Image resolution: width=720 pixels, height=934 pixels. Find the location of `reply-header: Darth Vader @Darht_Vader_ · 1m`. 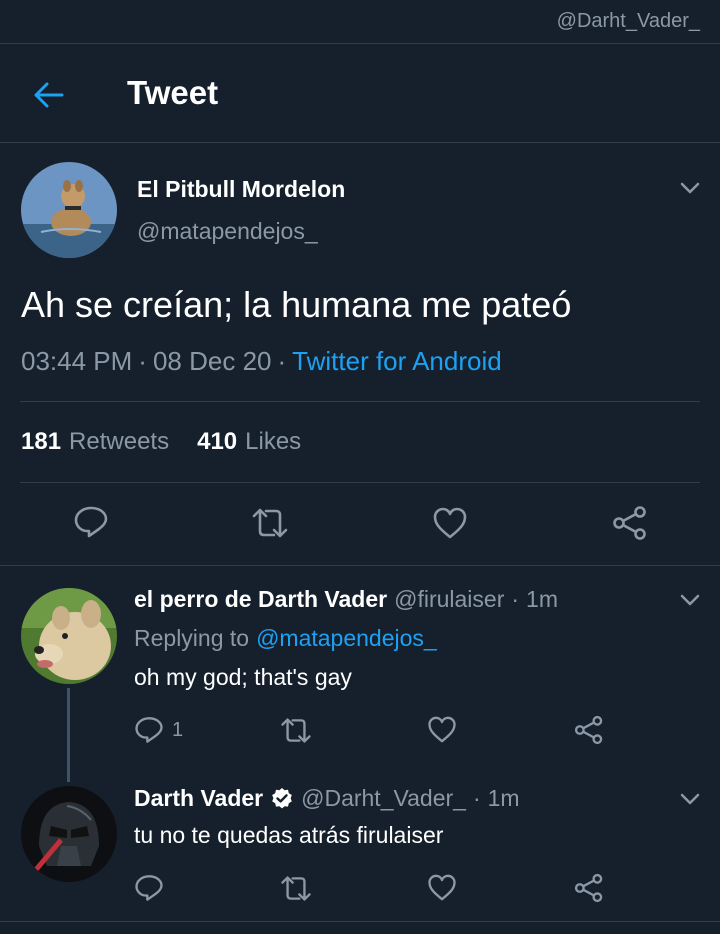

reply-header: Darth Vader @Darht_Vader_ · 1m is located at coordinates (327, 798).